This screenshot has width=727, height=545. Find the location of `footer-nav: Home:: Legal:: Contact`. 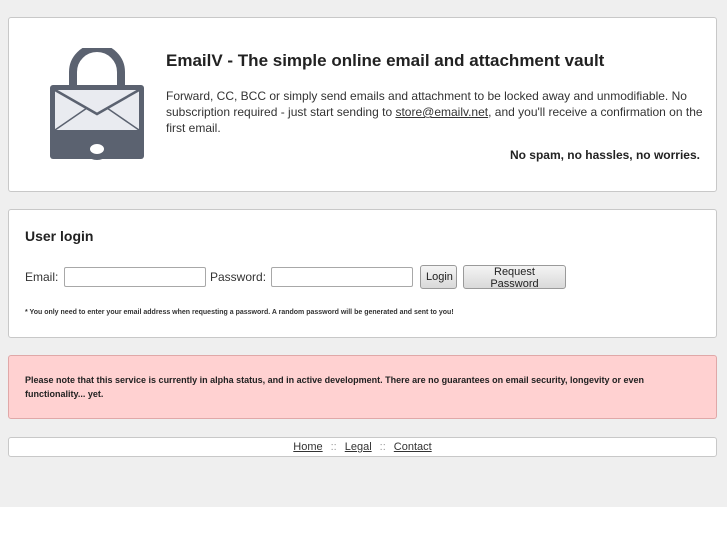

footer-nav: Home:: Legal:: Contact is located at coordinates (362, 447).